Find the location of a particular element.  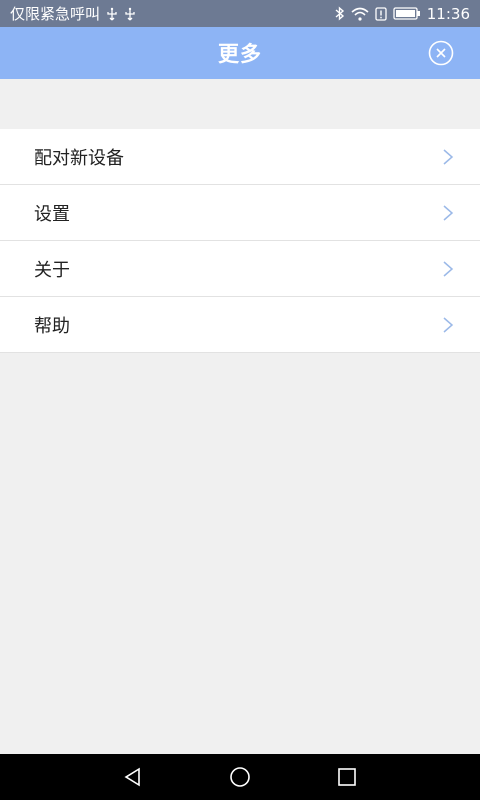

recents-button is located at coordinates (347, 777).